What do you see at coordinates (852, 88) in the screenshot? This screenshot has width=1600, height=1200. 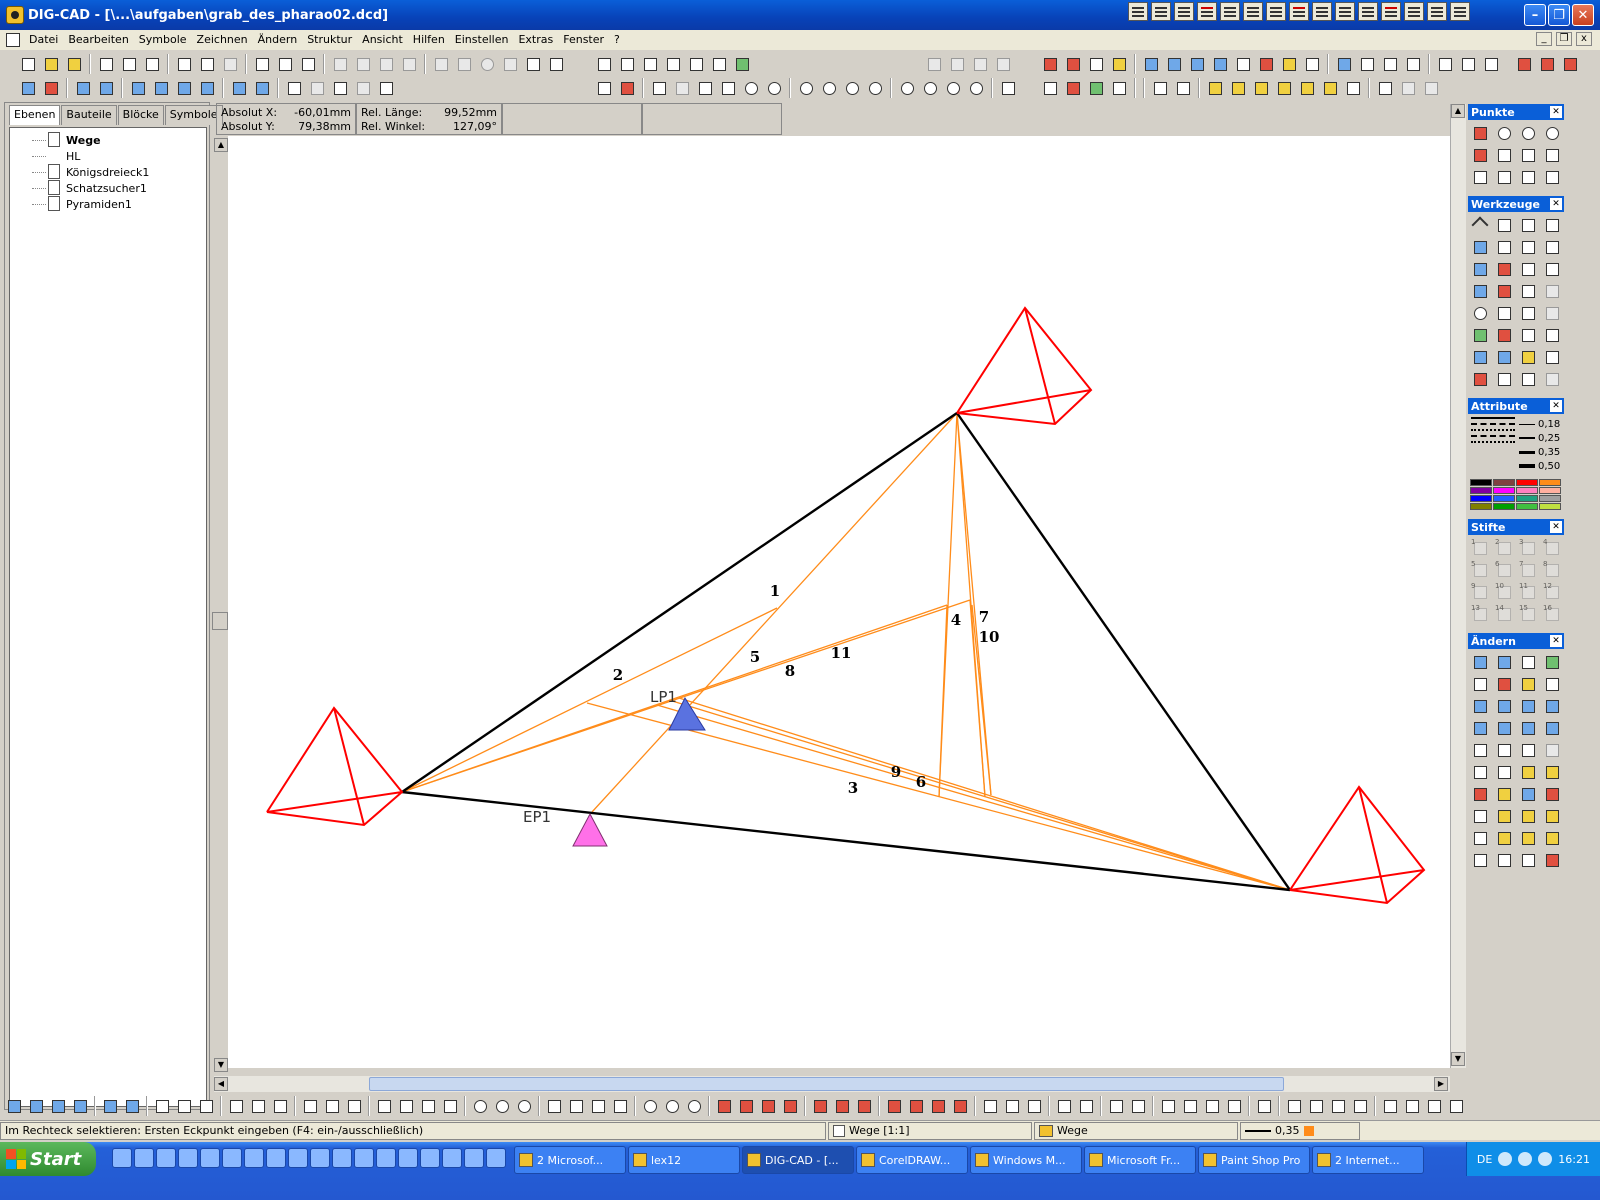 I see `zoom-3-icon` at bounding box center [852, 88].